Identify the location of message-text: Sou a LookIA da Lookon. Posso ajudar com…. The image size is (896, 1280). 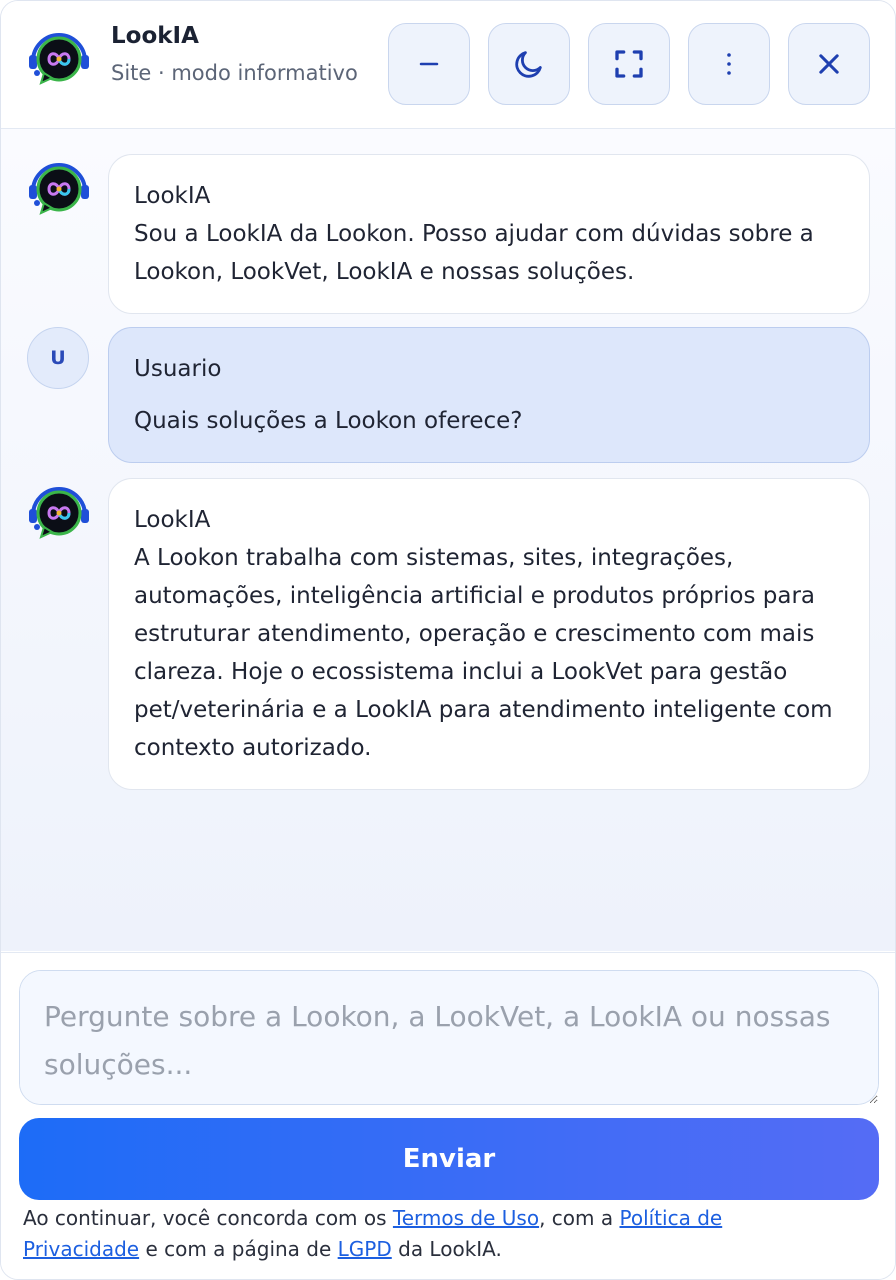
(474, 253).